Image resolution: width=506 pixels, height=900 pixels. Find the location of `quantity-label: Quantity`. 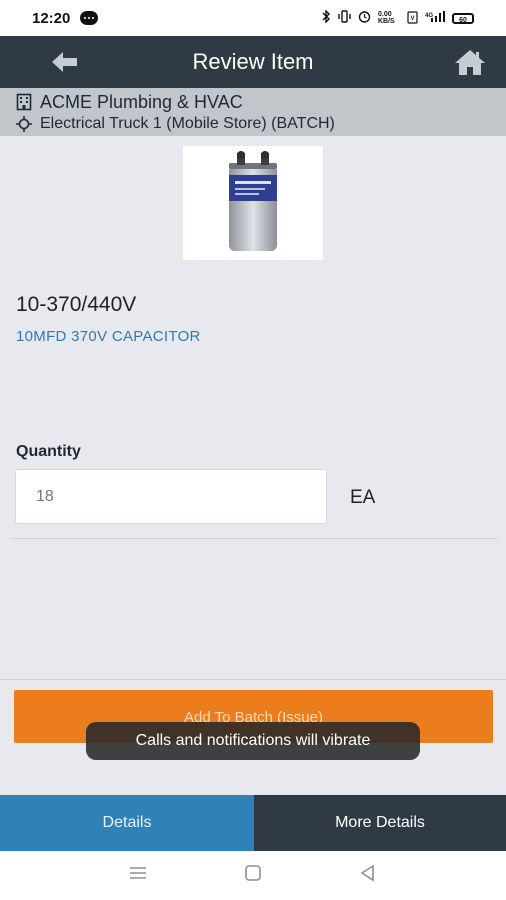

quantity-label: Quantity is located at coordinates (48, 451).